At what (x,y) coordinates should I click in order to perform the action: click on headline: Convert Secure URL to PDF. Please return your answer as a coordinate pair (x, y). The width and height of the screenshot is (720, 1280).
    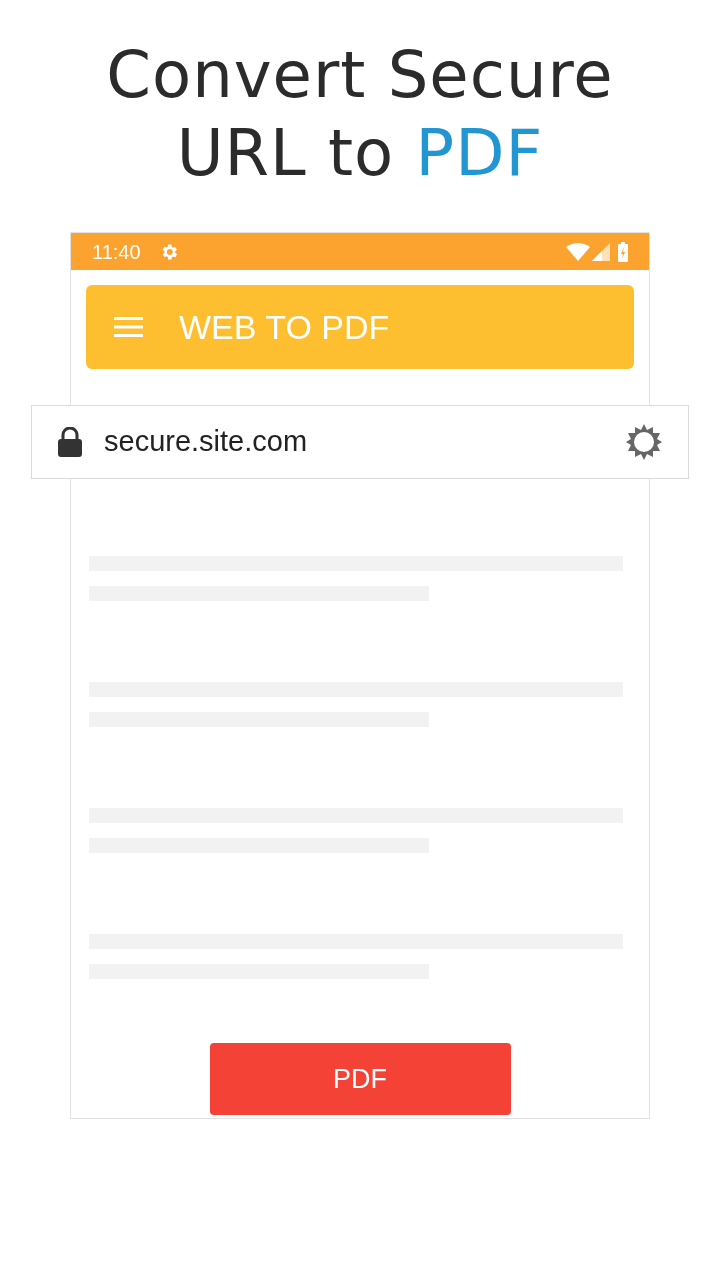
    Looking at the image, I should click on (360, 114).